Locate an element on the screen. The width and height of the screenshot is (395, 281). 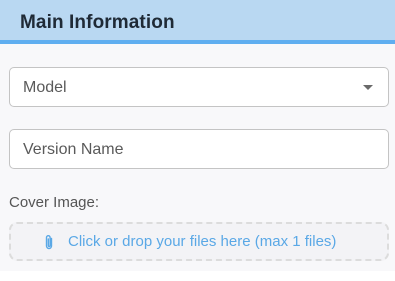
model-select-placeholder: Model is located at coordinates (45, 87).